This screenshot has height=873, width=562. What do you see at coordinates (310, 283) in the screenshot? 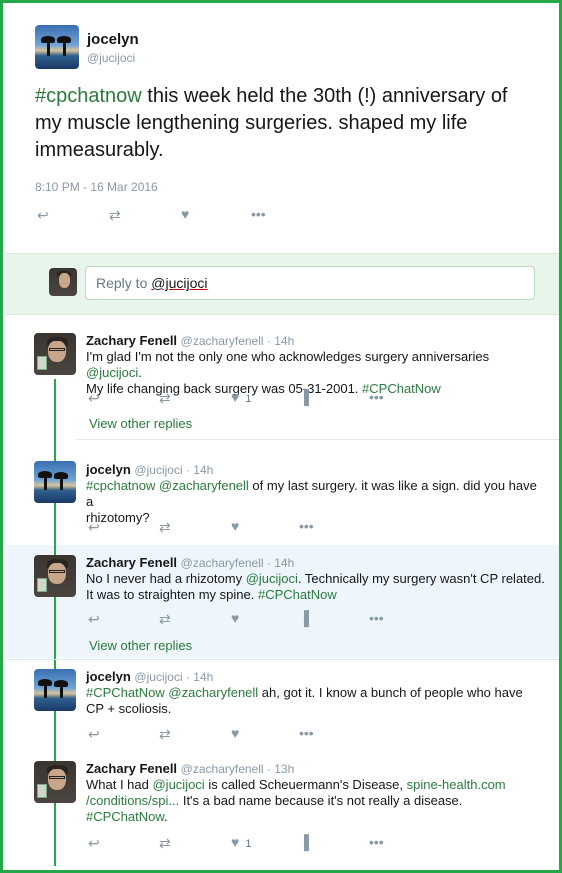
I see `reply-input: Reply to @jucijoci` at bounding box center [310, 283].